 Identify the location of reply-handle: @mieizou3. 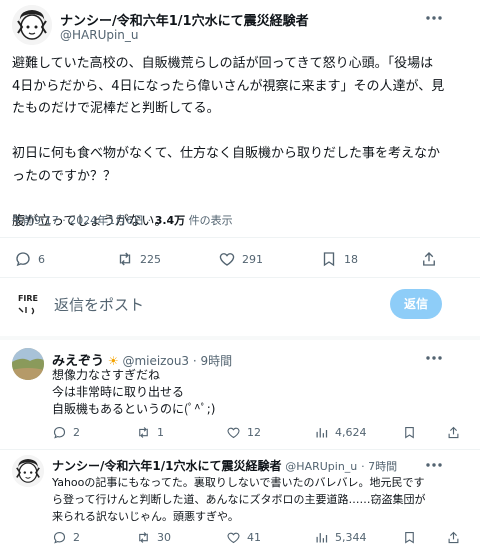
(155, 361).